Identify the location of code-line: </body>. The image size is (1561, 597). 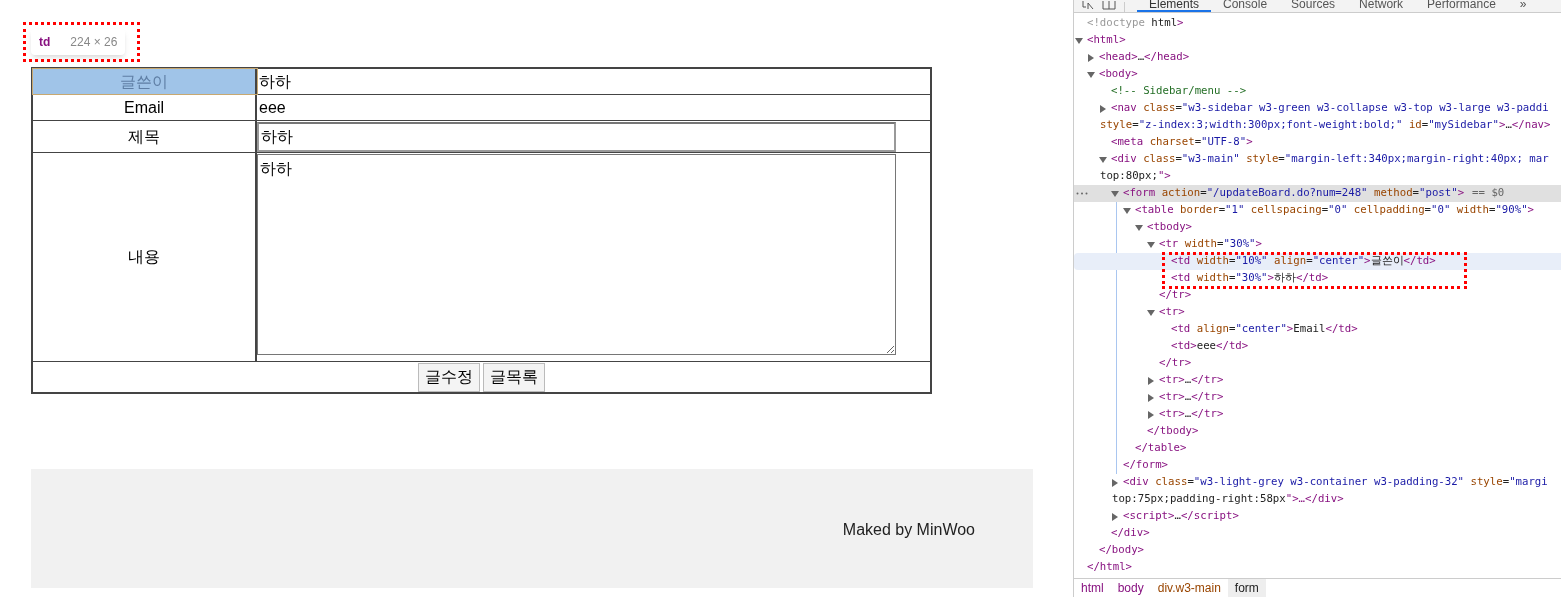
(1122, 550).